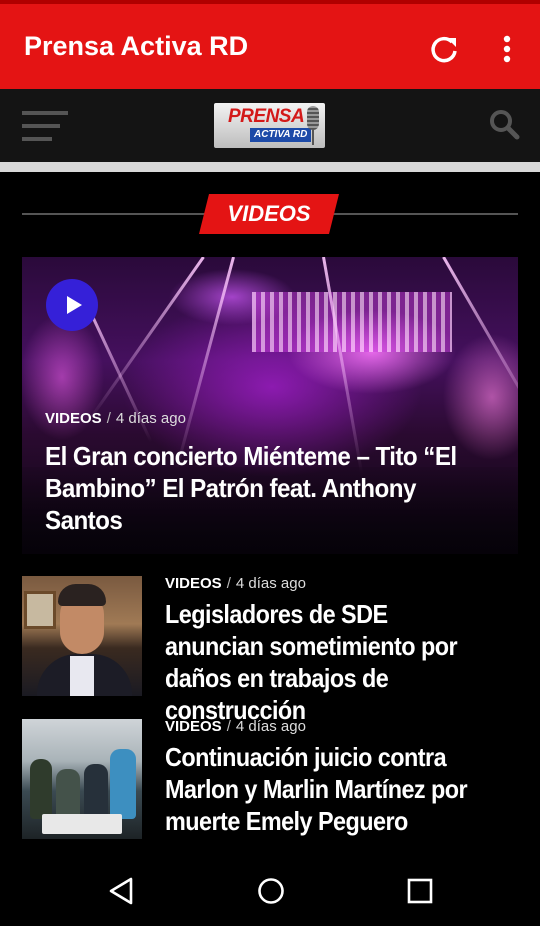  Describe the element at coordinates (504, 124) in the screenshot. I see `search-icon` at that location.